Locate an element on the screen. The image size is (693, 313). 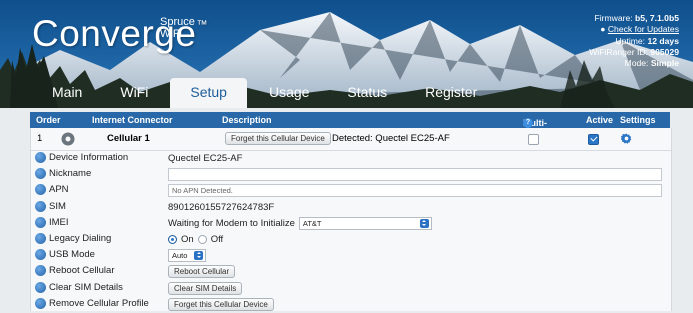
nickname-input is located at coordinates (415, 175).